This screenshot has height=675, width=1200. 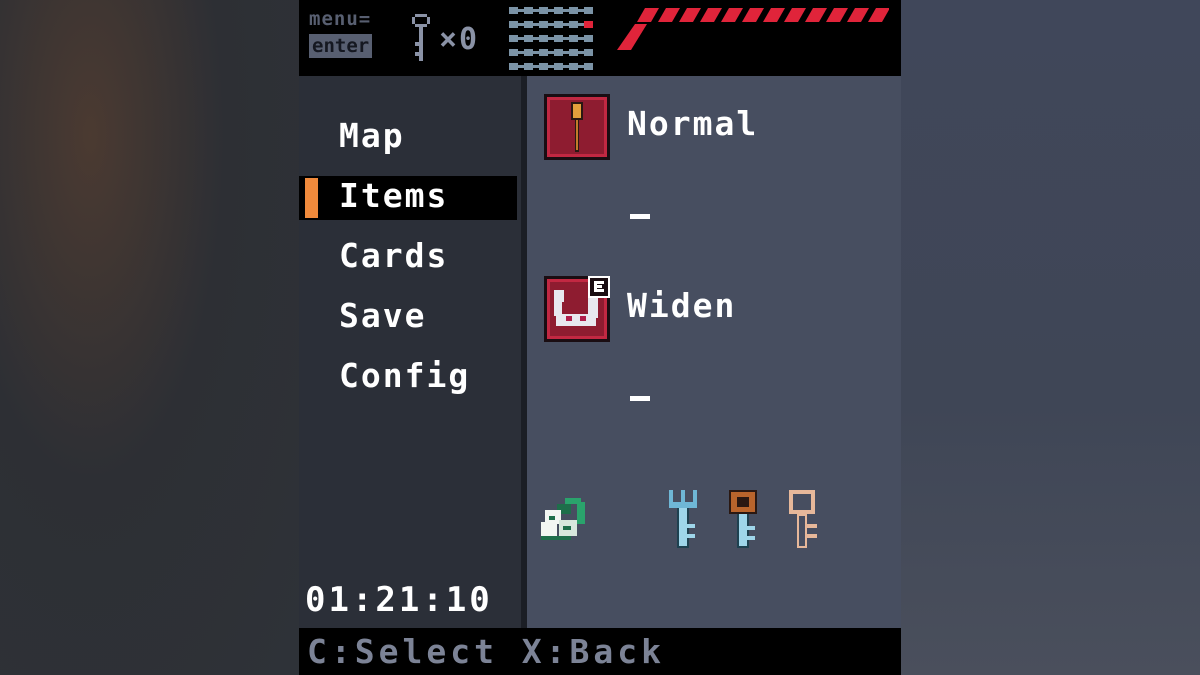 I want to click on key-count: ×0, so click(x=459, y=39).